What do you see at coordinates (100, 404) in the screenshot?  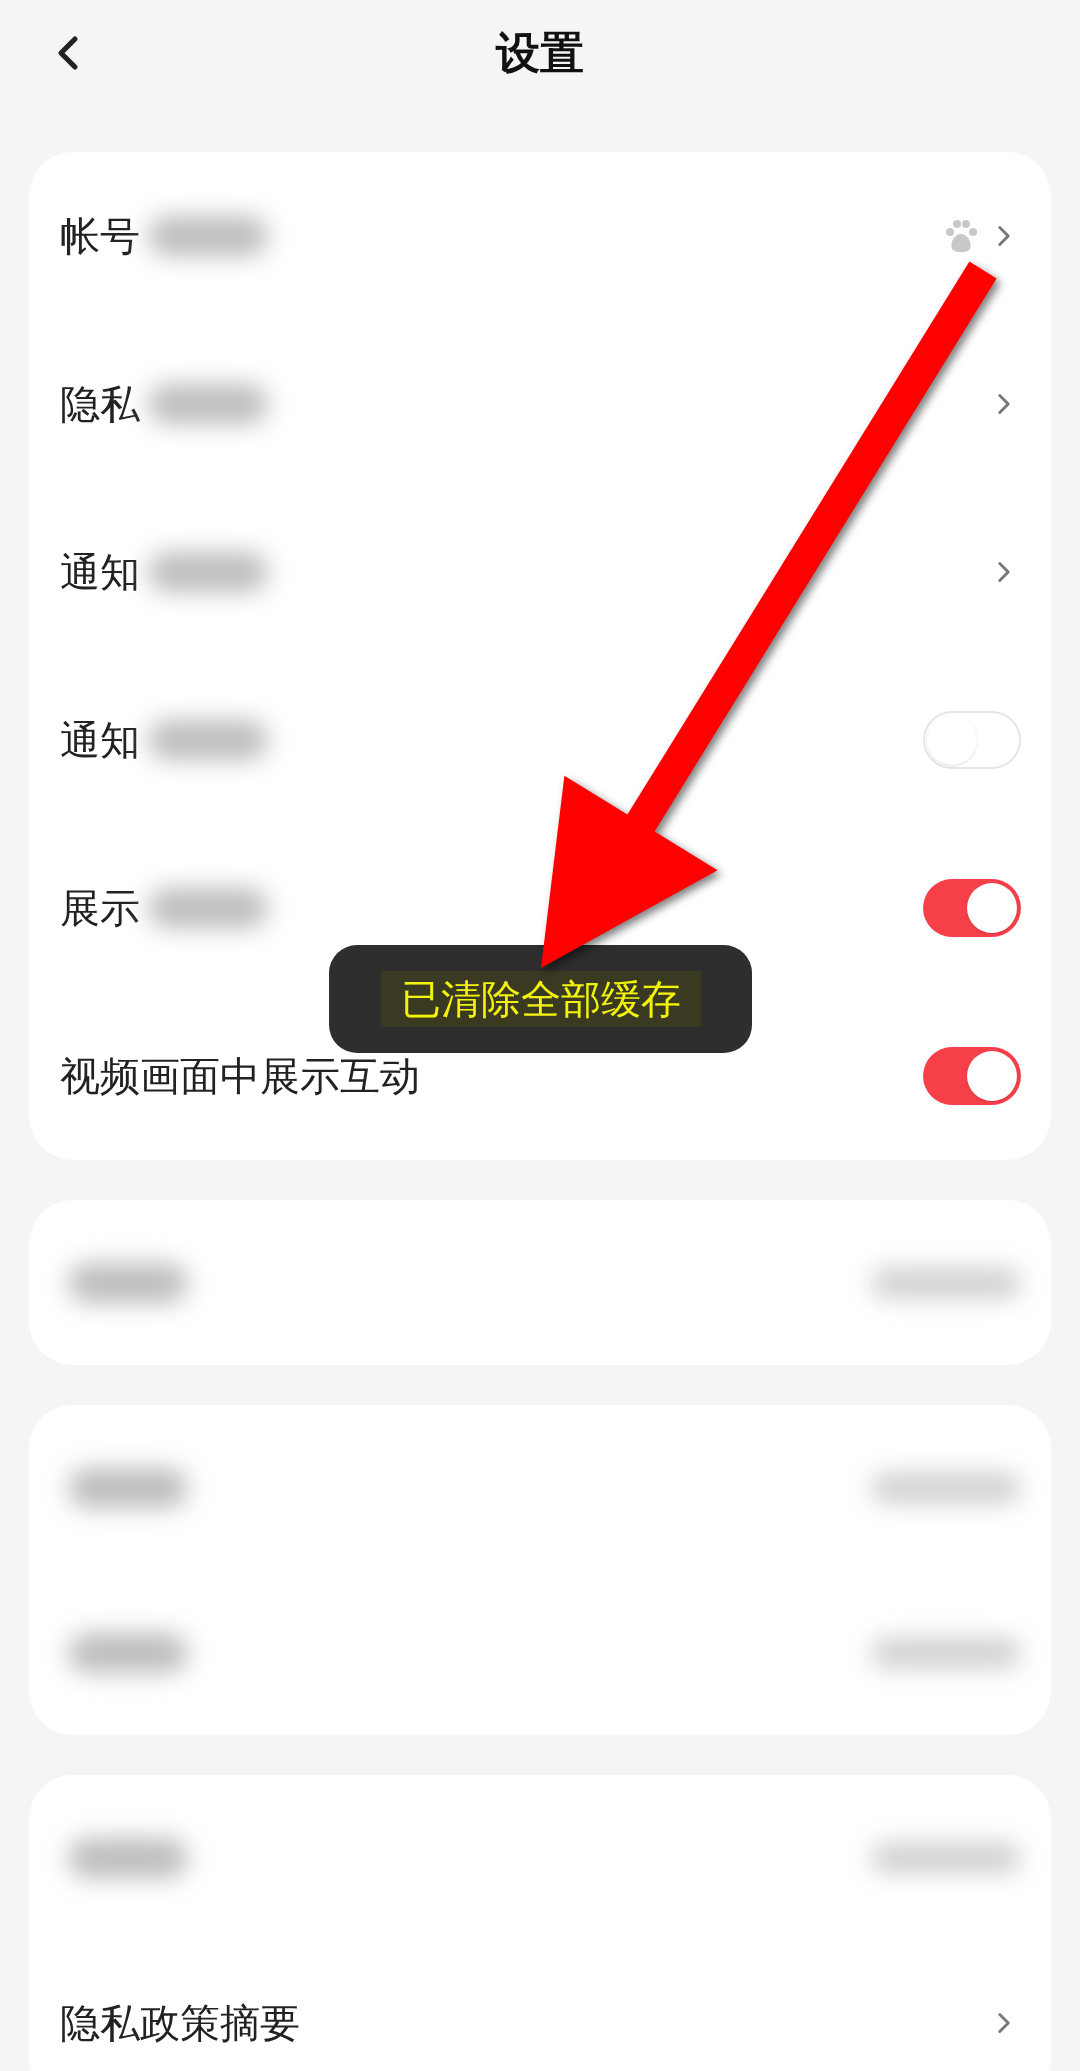 I see `setting-label: 隐私` at bounding box center [100, 404].